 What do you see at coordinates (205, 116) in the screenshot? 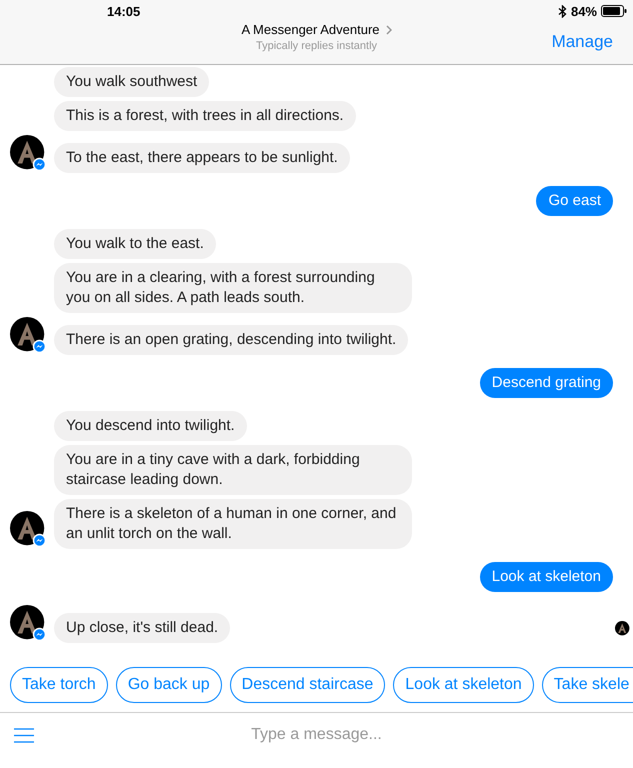
I see `bot-message-bubble: This is a forest, with trees in all directions.` at bounding box center [205, 116].